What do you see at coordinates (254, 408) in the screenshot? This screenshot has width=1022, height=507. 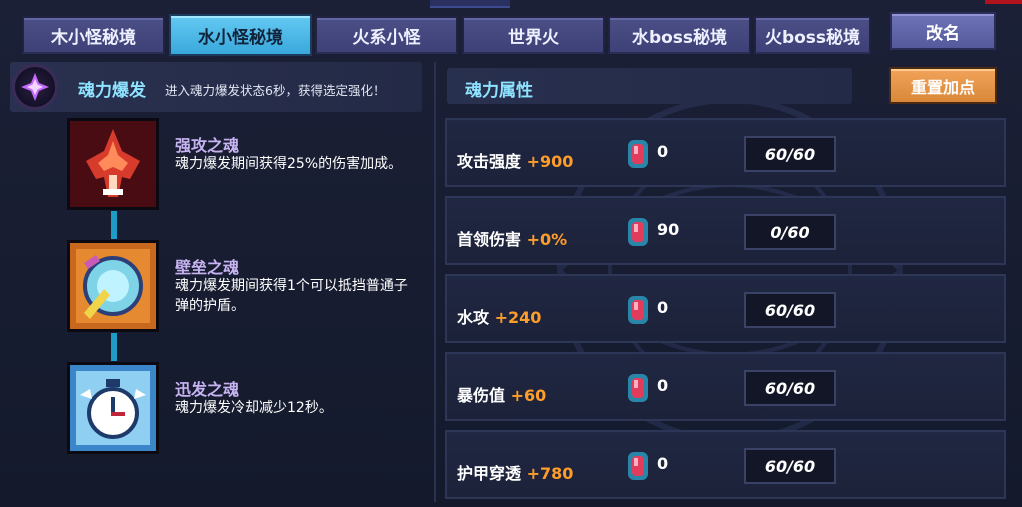 I see `soul-description: 魂力爆发冷却减少12秒。` at bounding box center [254, 408].